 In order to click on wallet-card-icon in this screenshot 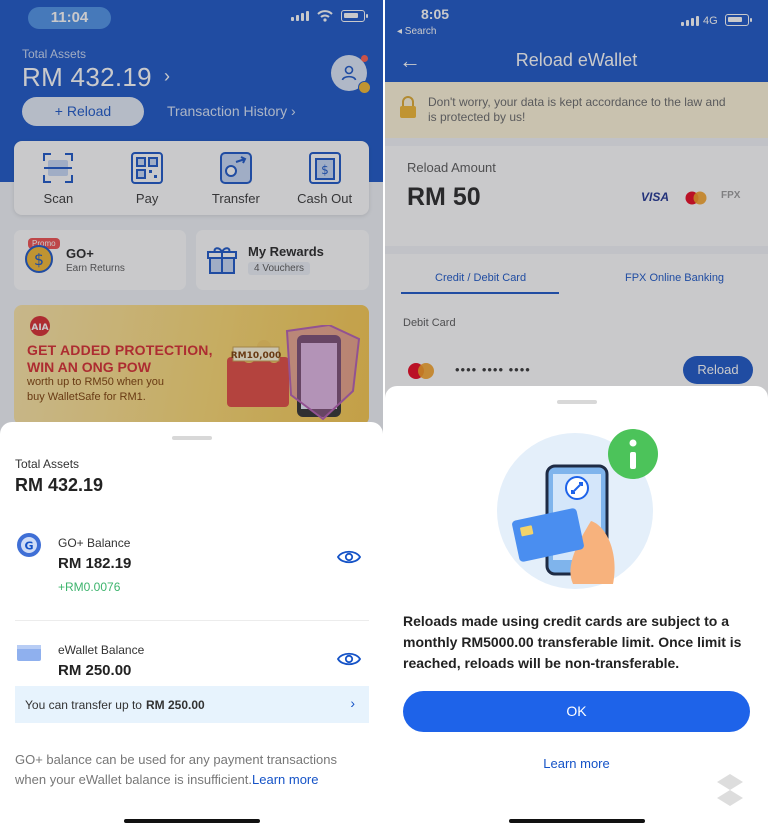, I will do `click(29, 653)`.